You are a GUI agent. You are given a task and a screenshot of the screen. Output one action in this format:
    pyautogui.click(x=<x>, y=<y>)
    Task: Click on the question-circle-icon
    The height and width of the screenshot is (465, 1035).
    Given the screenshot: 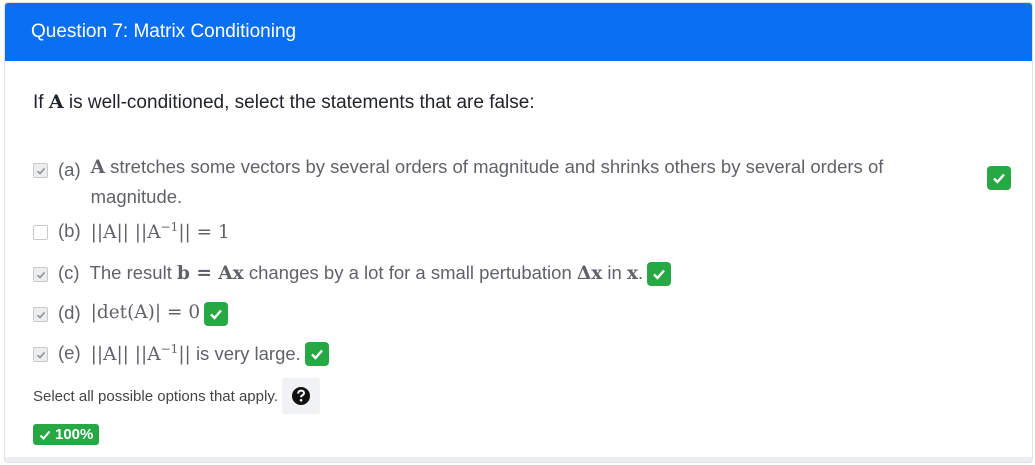 What is the action you would take?
    pyautogui.click(x=300, y=396)
    